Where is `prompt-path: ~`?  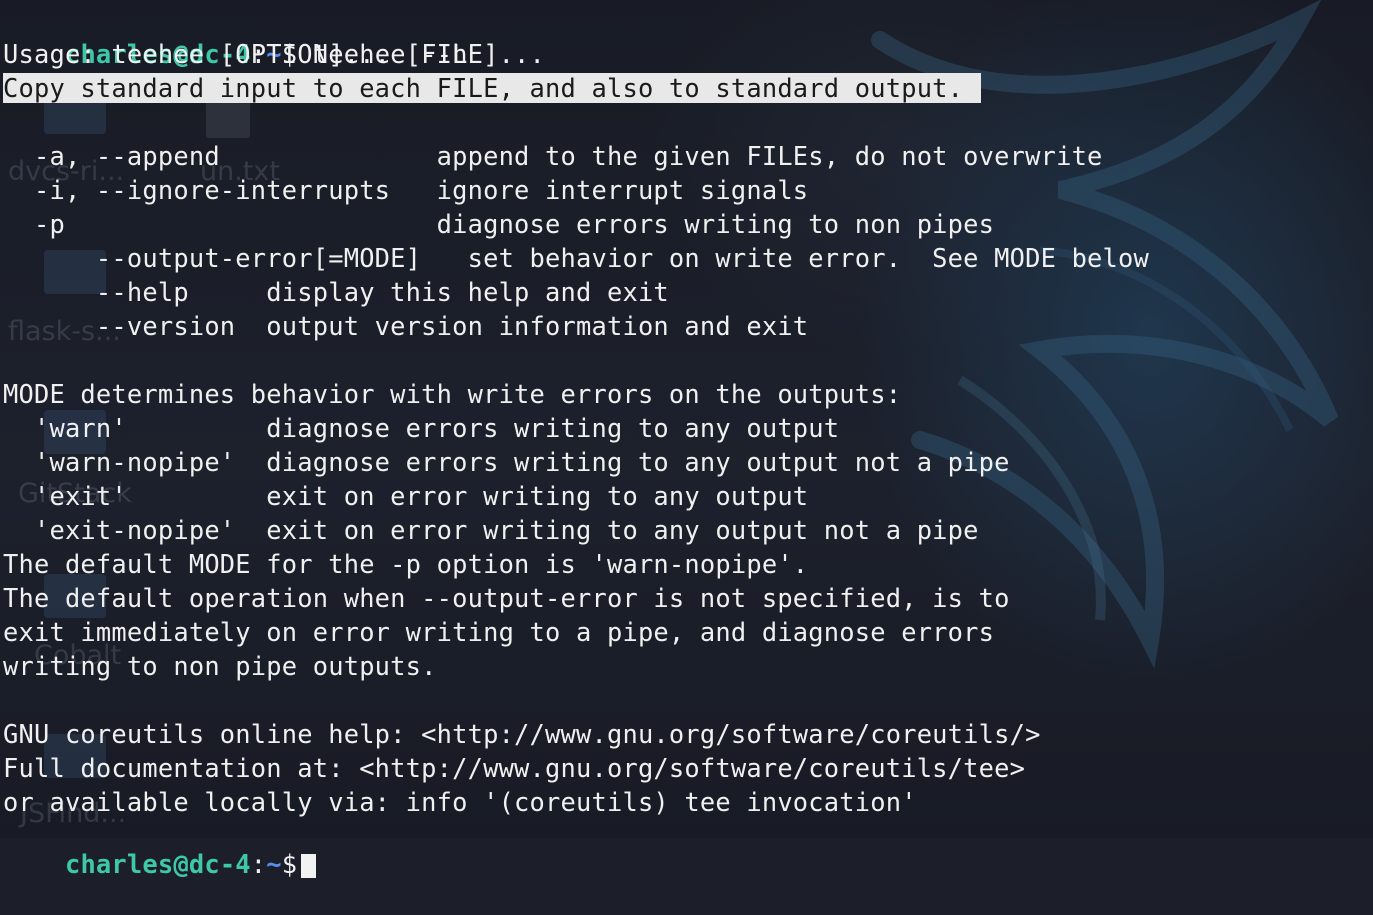 prompt-path: ~ is located at coordinates (274, 864).